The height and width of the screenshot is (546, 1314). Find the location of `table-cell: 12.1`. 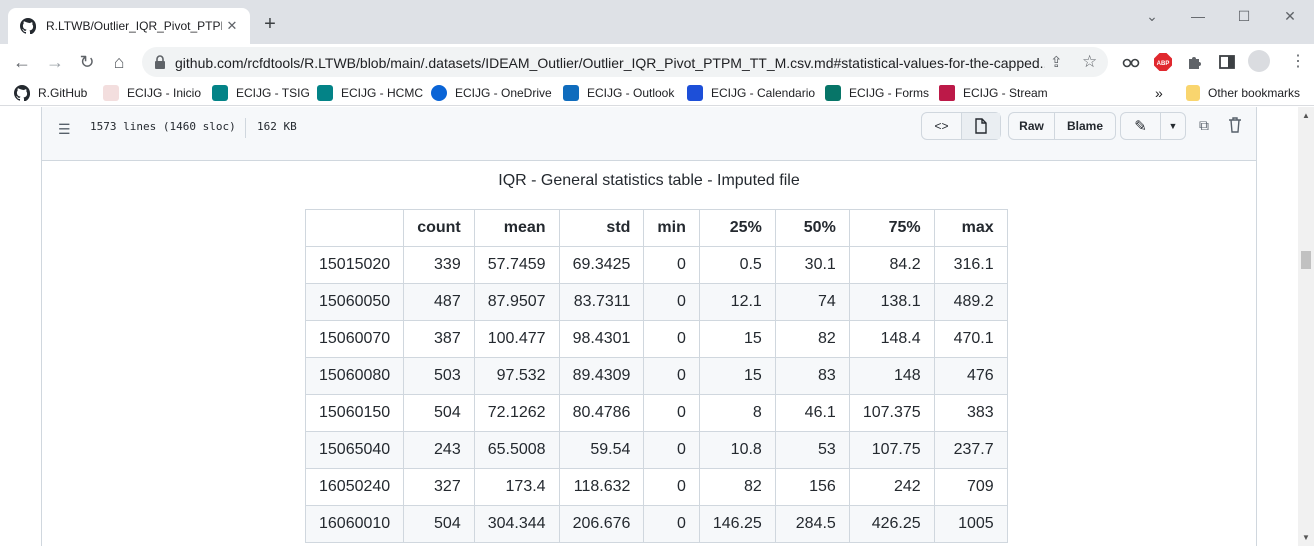

table-cell: 12.1 is located at coordinates (737, 302).